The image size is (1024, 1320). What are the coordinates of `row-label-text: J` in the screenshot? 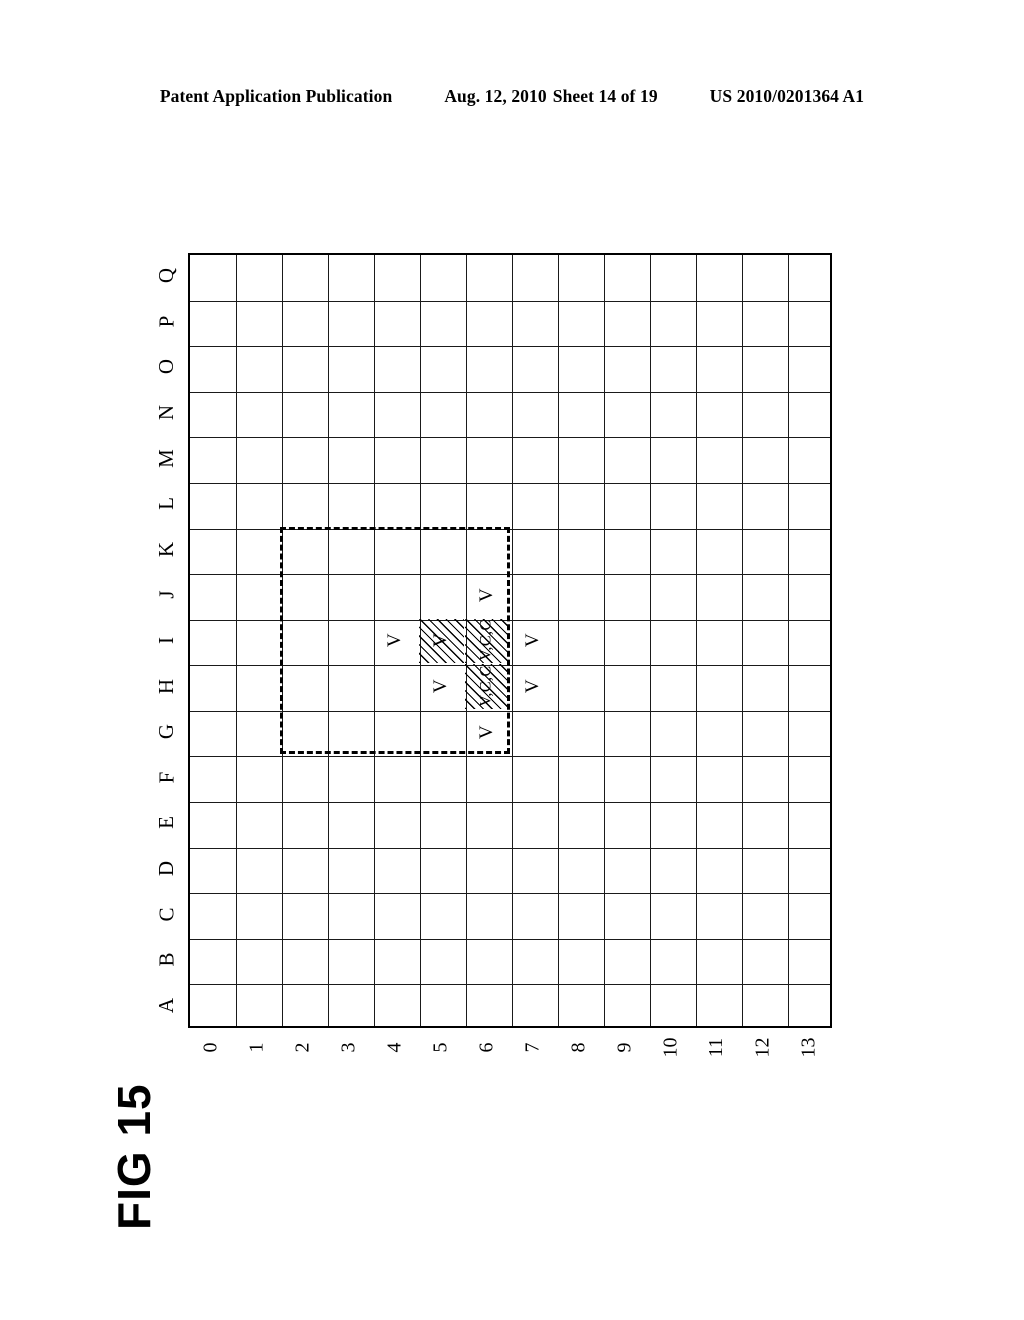 It's located at (166, 594).